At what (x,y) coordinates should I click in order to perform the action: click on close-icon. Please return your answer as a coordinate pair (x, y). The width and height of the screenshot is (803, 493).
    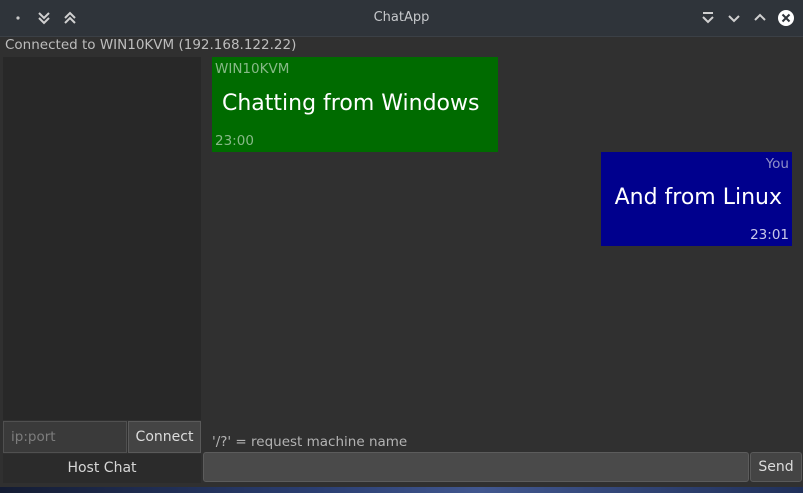
    Looking at the image, I should click on (786, 18).